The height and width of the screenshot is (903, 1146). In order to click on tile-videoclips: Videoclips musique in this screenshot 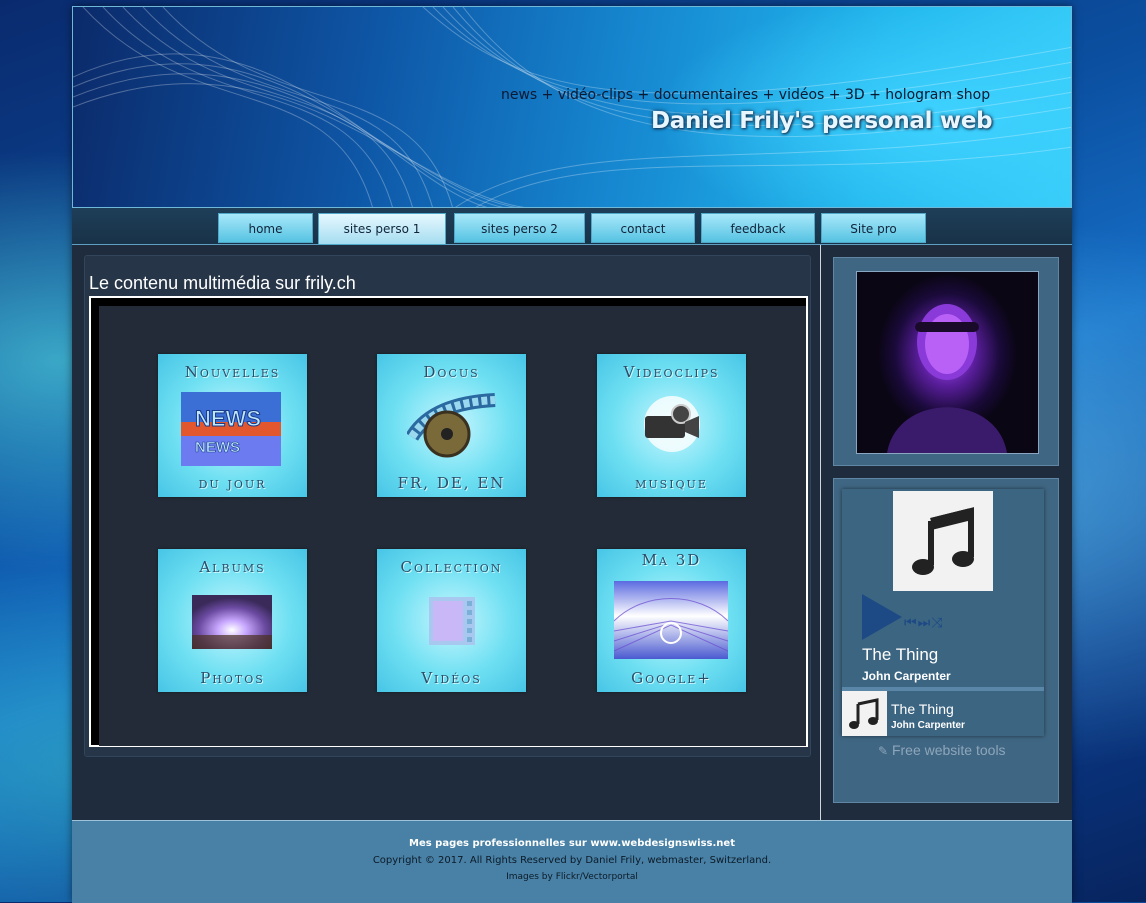, I will do `click(671, 425)`.